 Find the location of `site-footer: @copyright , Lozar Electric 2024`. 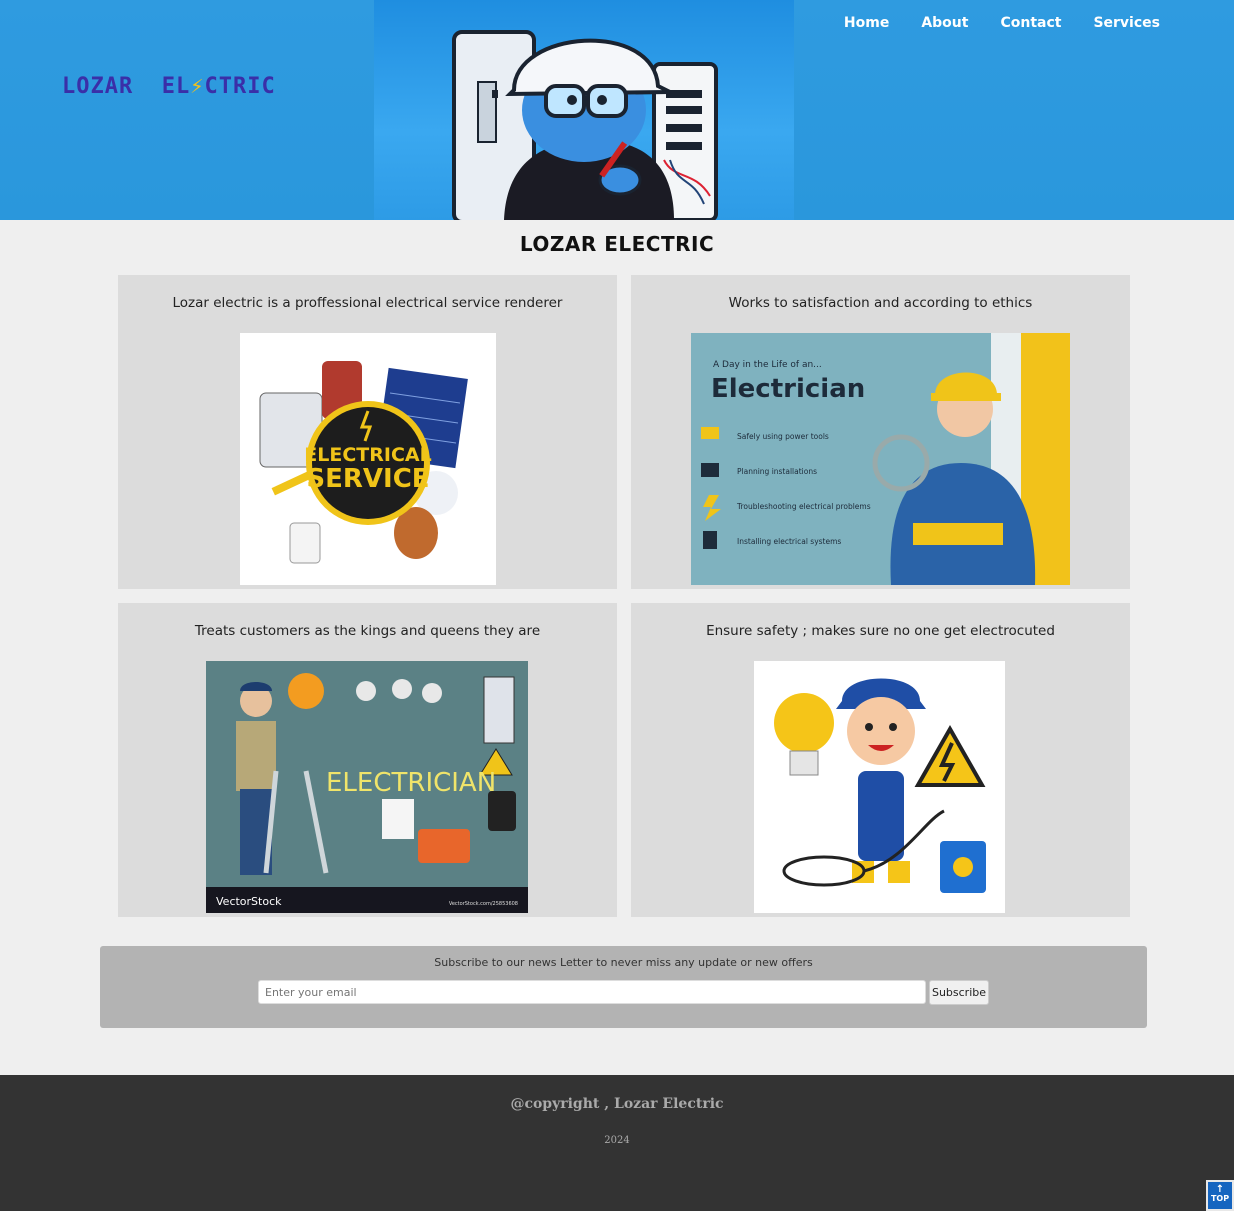

site-footer: @copyright , Lozar Electric 2024 is located at coordinates (617, 1143).